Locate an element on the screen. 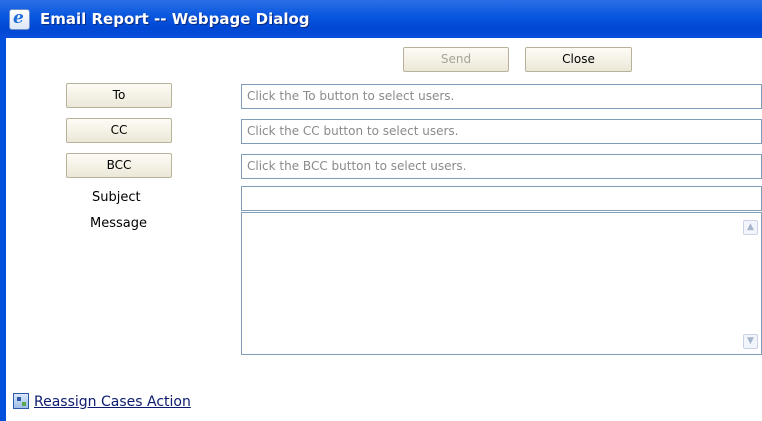  send-button: Send is located at coordinates (456, 59).